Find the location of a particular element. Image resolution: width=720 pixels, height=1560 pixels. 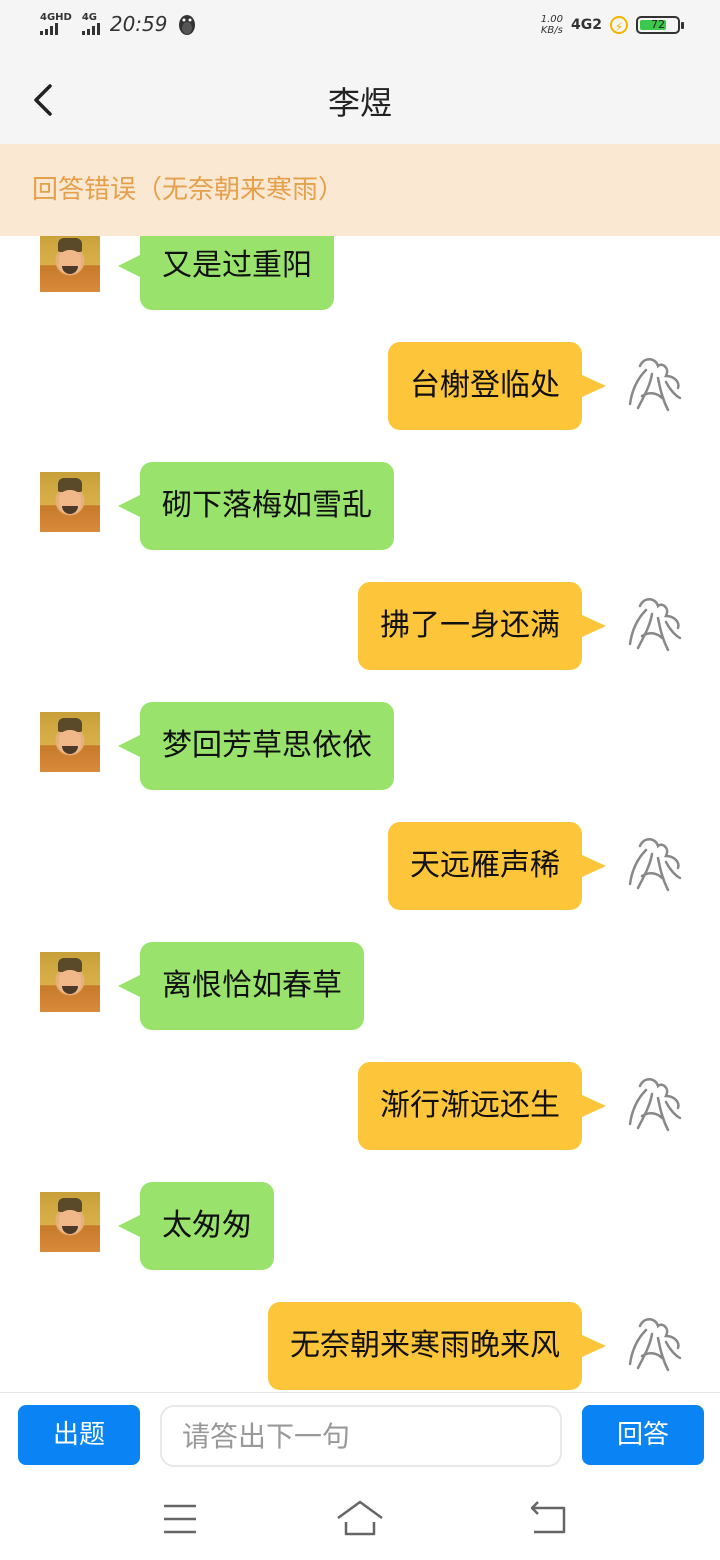

result-notice: 回答错误（无奈朝来寒雨） is located at coordinates (360, 190).